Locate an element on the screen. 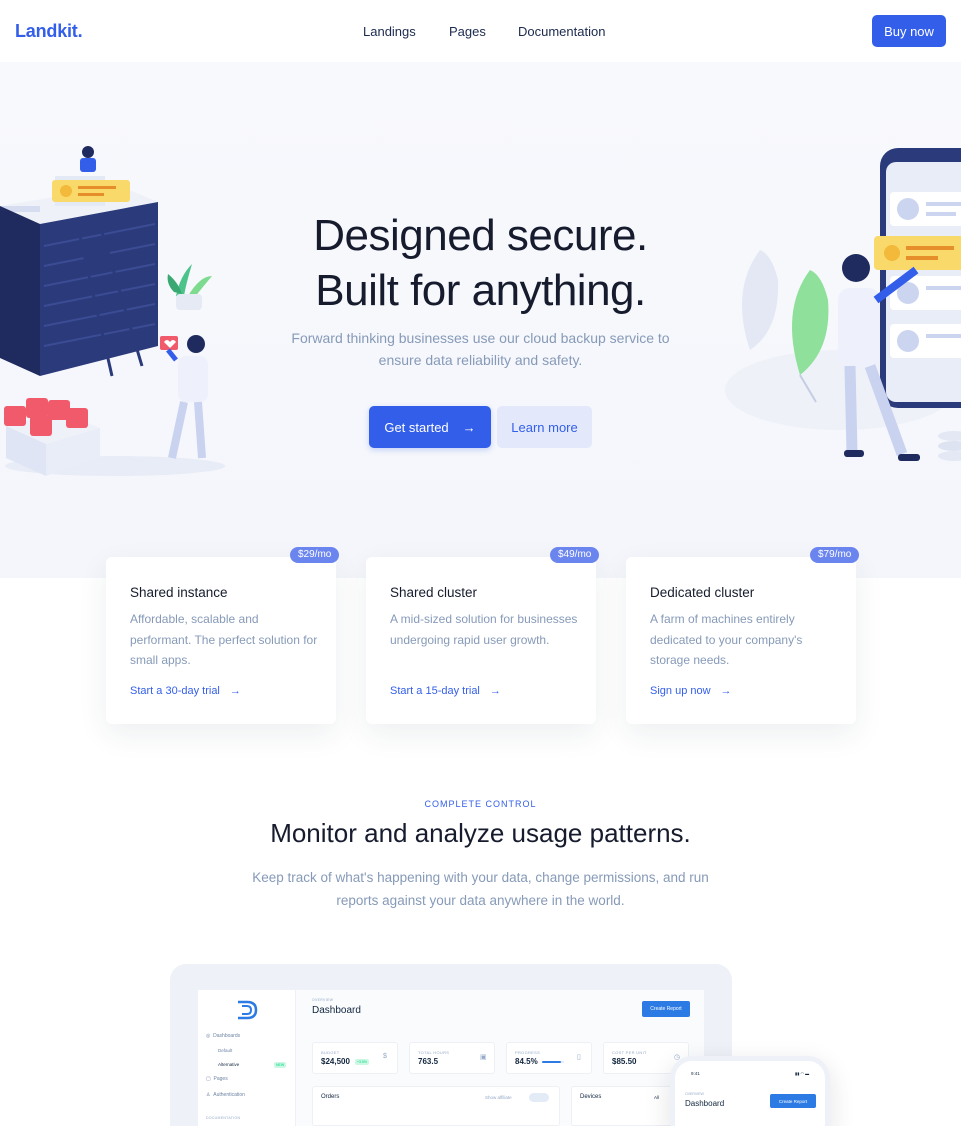  devices-filter-all: All is located at coordinates (656, 1097).